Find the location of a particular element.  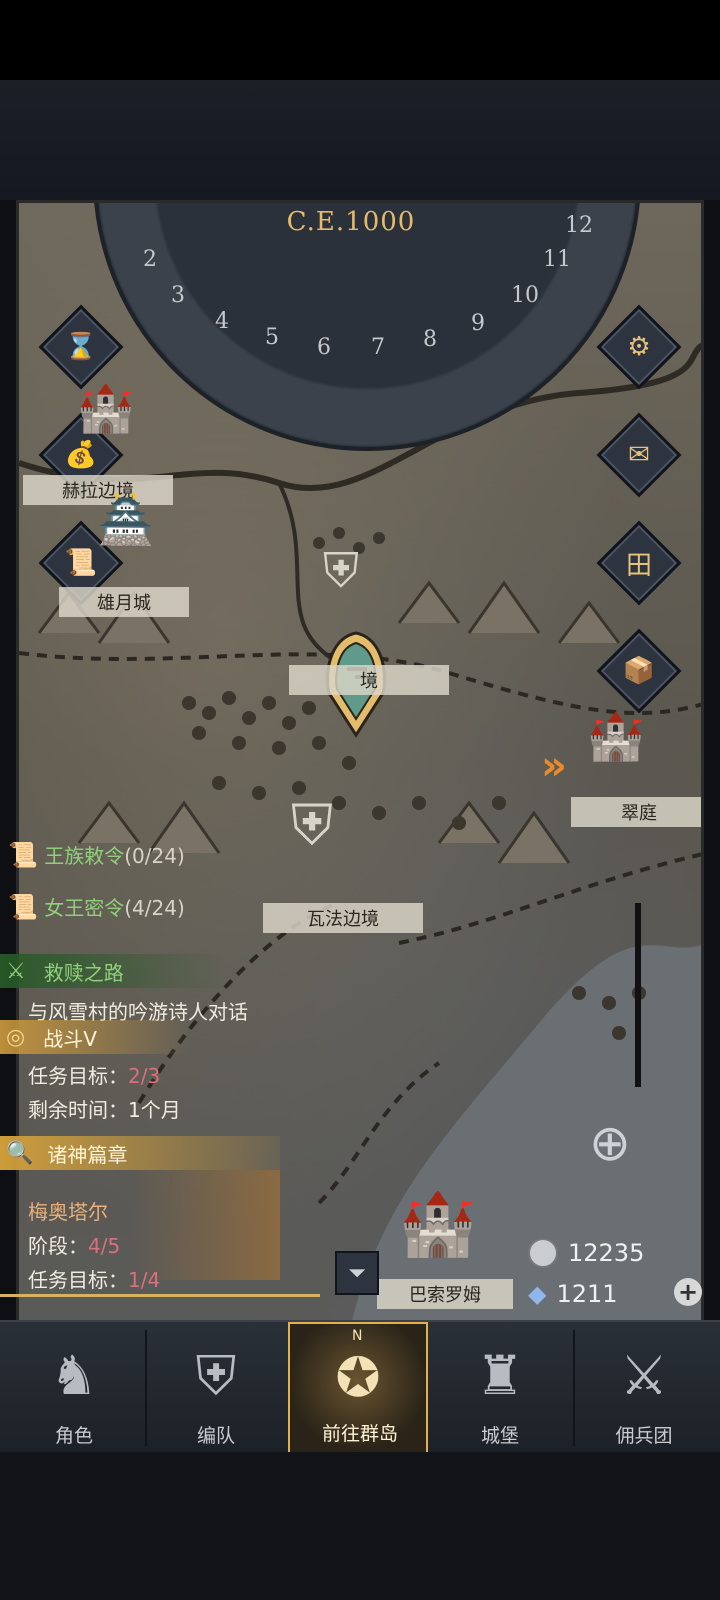

quest-progress: (4/24) is located at coordinates (154, 908).